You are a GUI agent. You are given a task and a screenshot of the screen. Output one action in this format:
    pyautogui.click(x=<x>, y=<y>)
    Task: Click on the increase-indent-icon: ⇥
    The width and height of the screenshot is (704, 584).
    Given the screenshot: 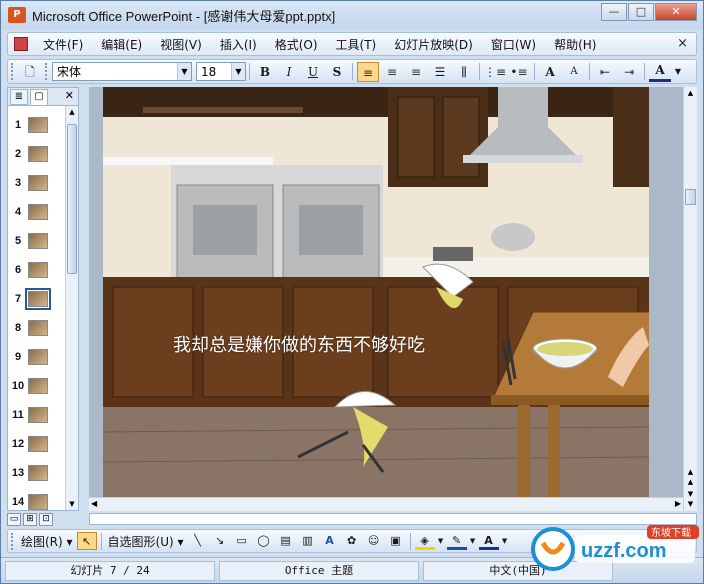 What is the action you would take?
    pyautogui.click(x=629, y=72)
    